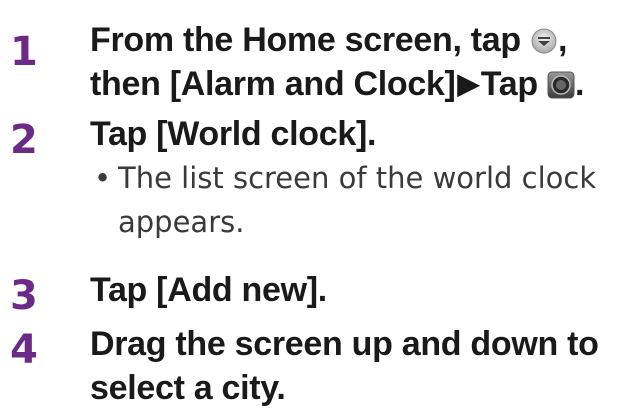 This screenshot has height=416, width=637. Describe the element at coordinates (208, 290) in the screenshot. I see `step-3-text: Tap [Add new].` at that location.